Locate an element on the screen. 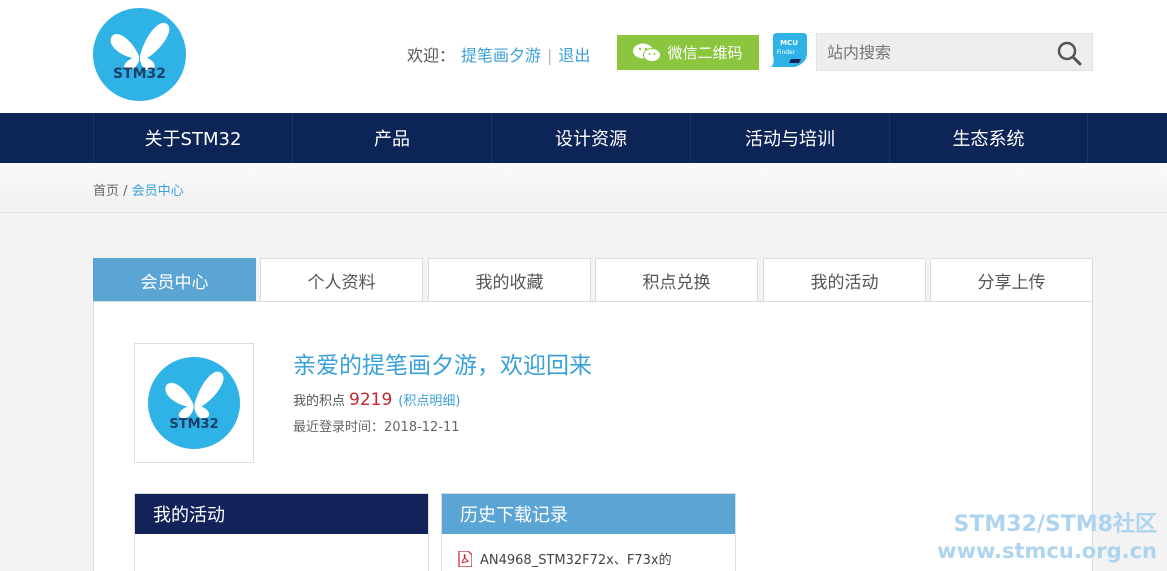 This screenshot has width=1167, height=571. svg-text: Finder is located at coordinates (786, 52).